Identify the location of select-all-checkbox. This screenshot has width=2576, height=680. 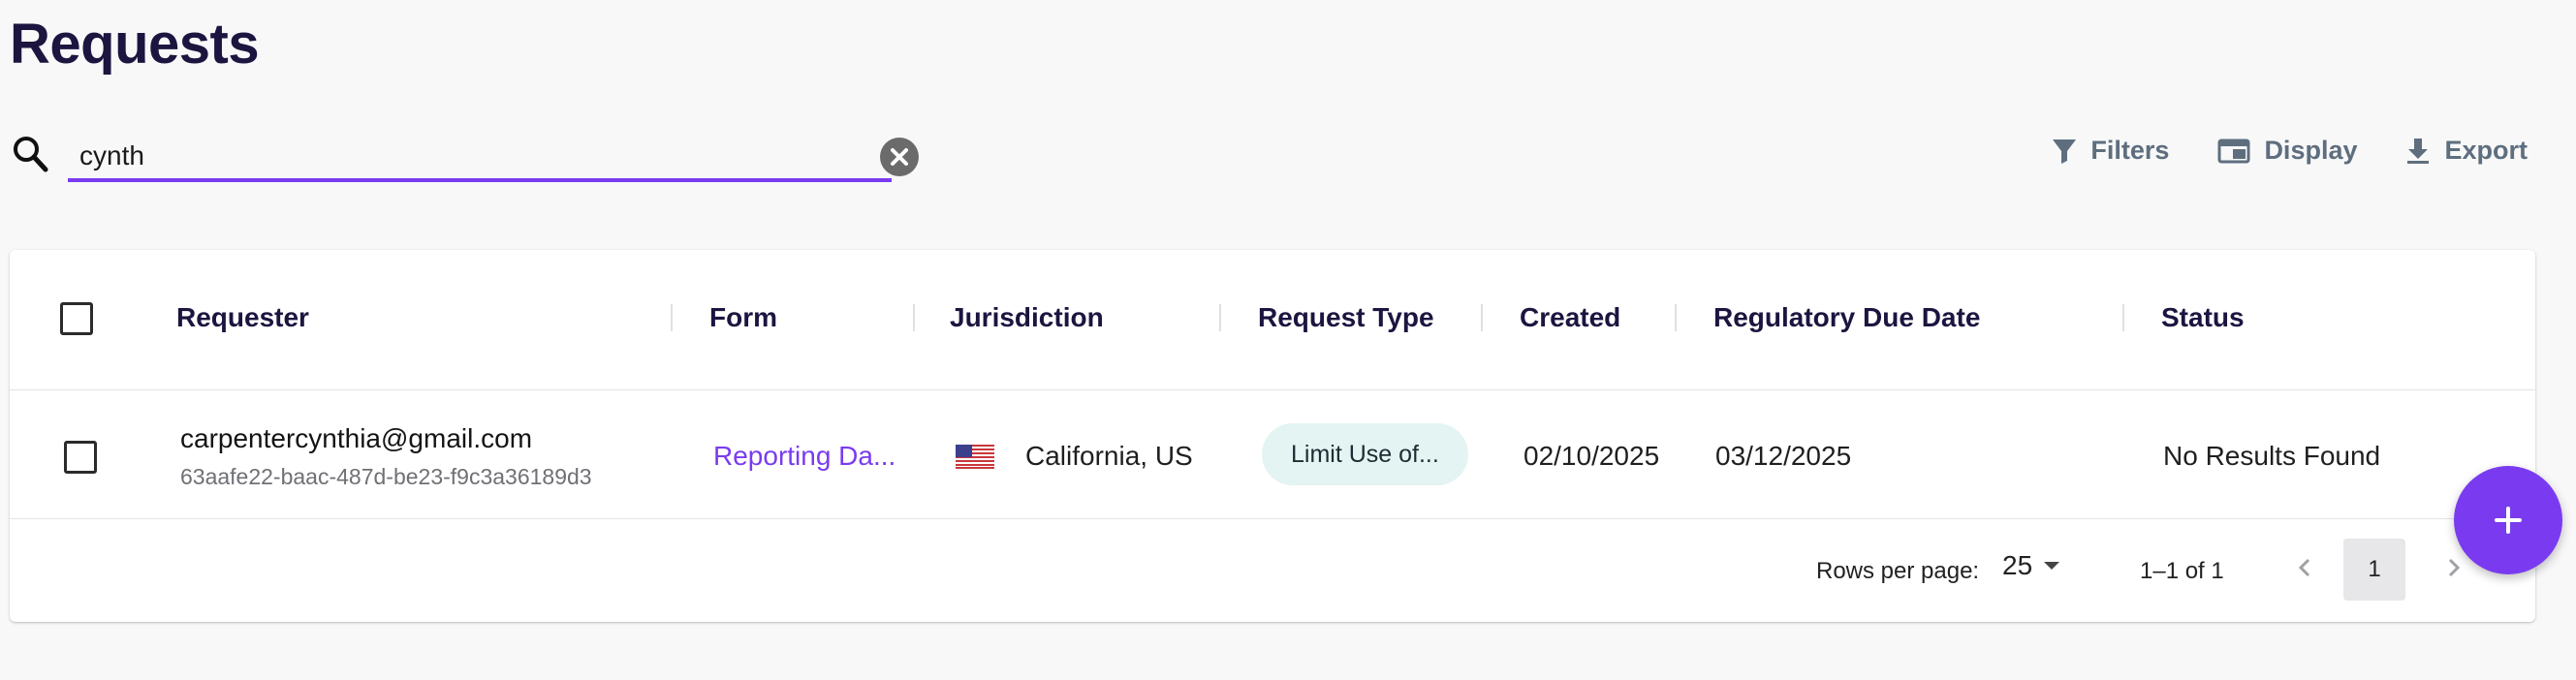
(76, 318).